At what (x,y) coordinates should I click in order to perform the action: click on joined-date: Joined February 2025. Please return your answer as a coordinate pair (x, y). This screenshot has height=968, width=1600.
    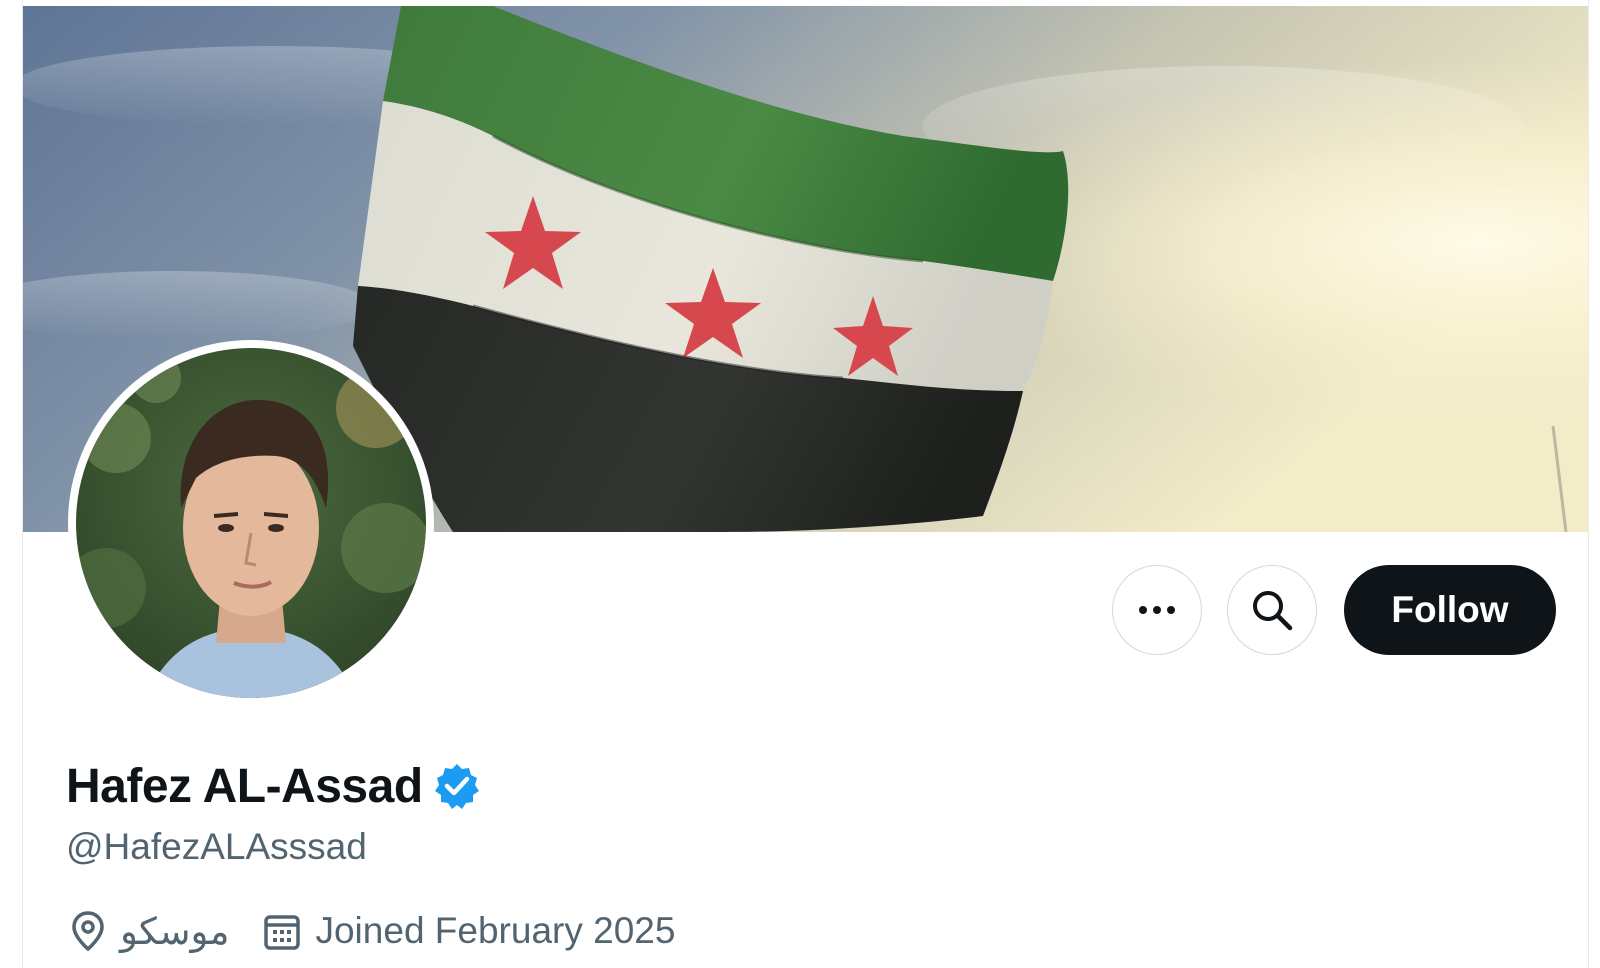
    Looking at the image, I should click on (495, 930).